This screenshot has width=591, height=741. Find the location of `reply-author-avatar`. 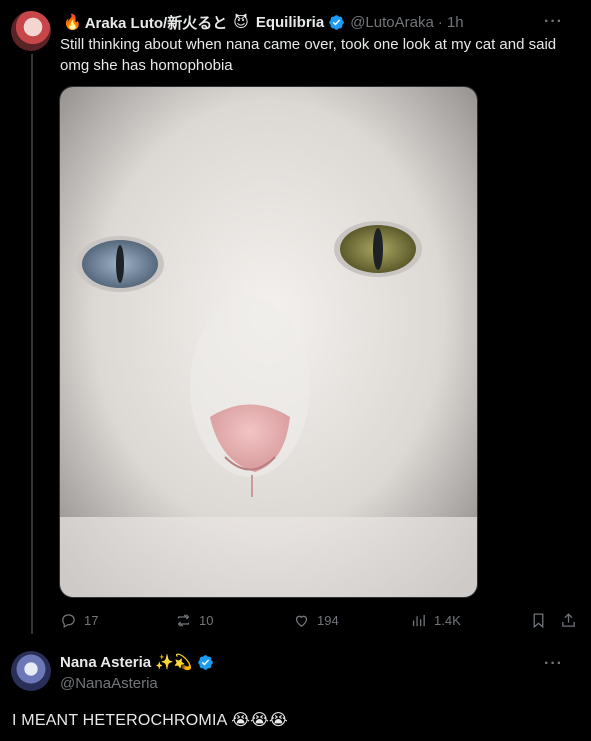

reply-author-avatar is located at coordinates (31, 671).